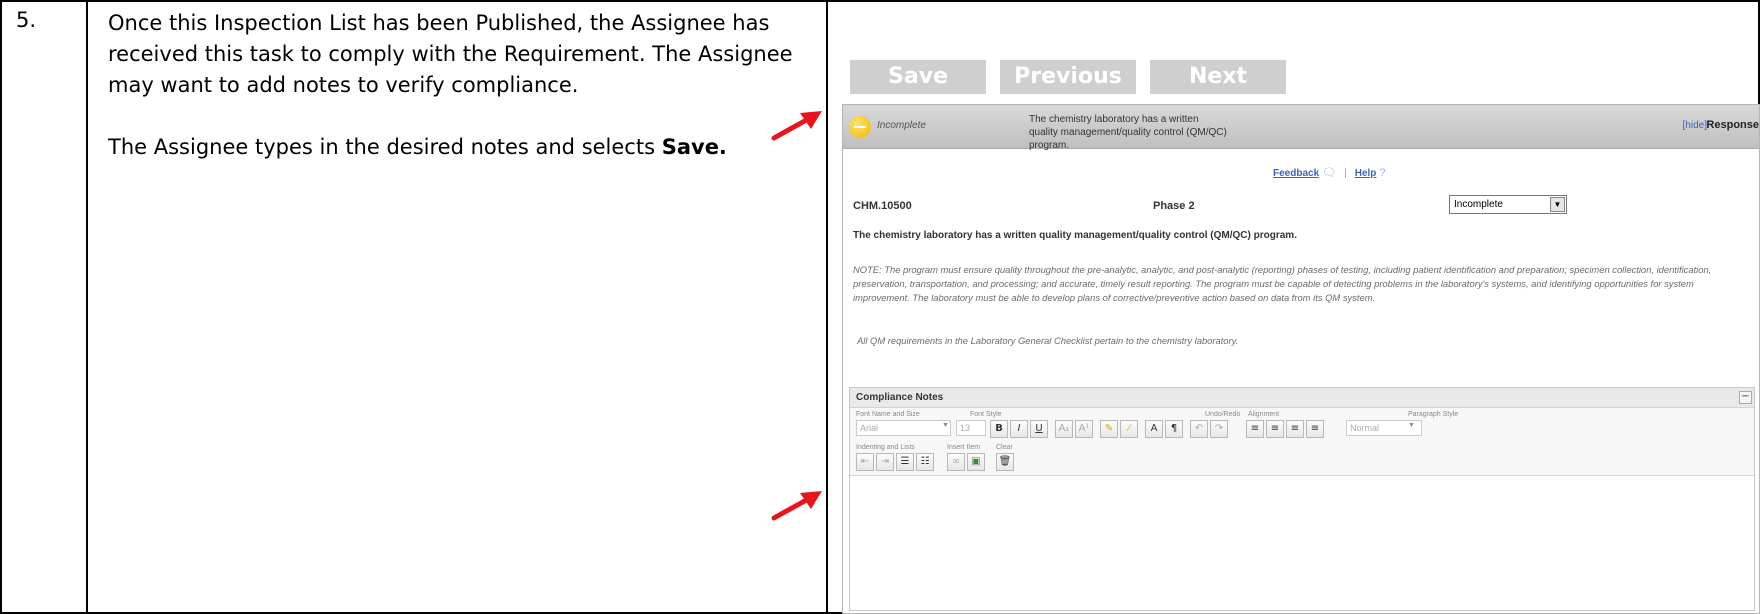 This screenshot has width=1760, height=614. I want to click on minus-circle-icon, so click(860, 127).